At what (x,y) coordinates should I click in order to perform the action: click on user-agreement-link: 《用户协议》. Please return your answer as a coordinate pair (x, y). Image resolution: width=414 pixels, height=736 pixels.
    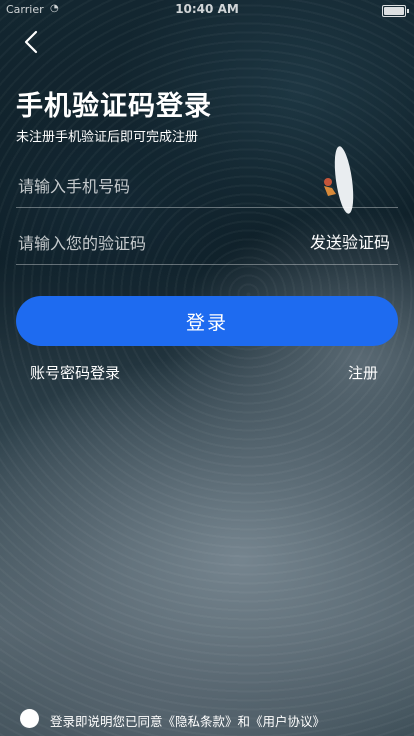
    Looking at the image, I should click on (287, 721).